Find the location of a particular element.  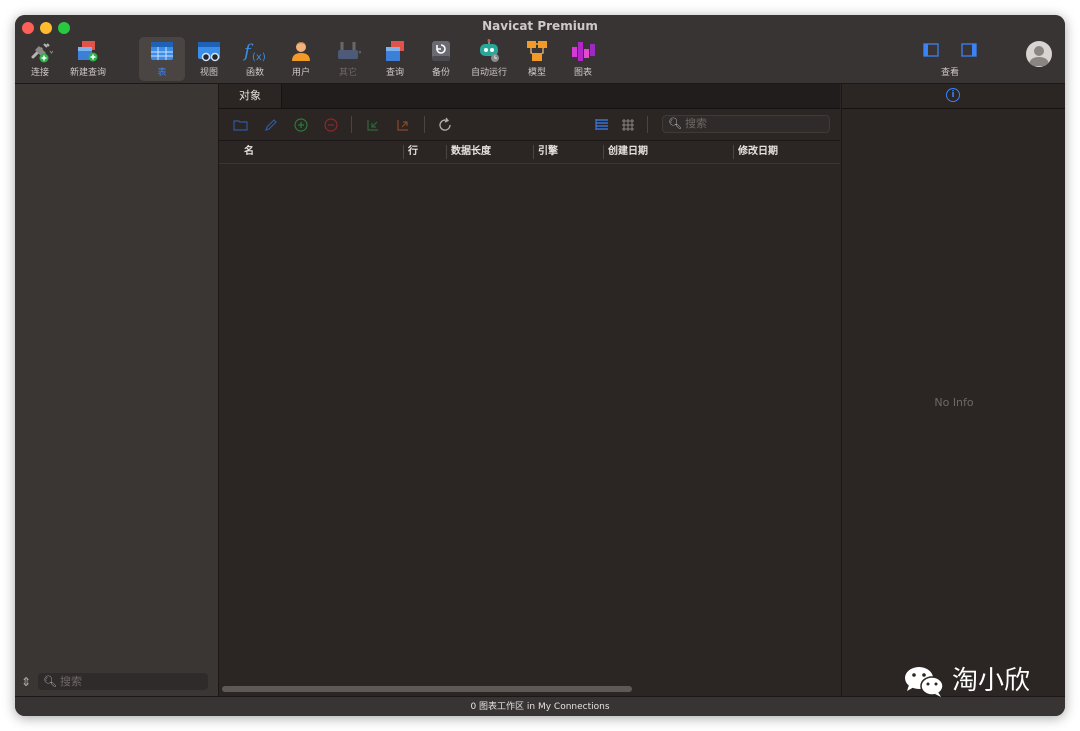

new-query-label: 新建查询 is located at coordinates (87, 73).